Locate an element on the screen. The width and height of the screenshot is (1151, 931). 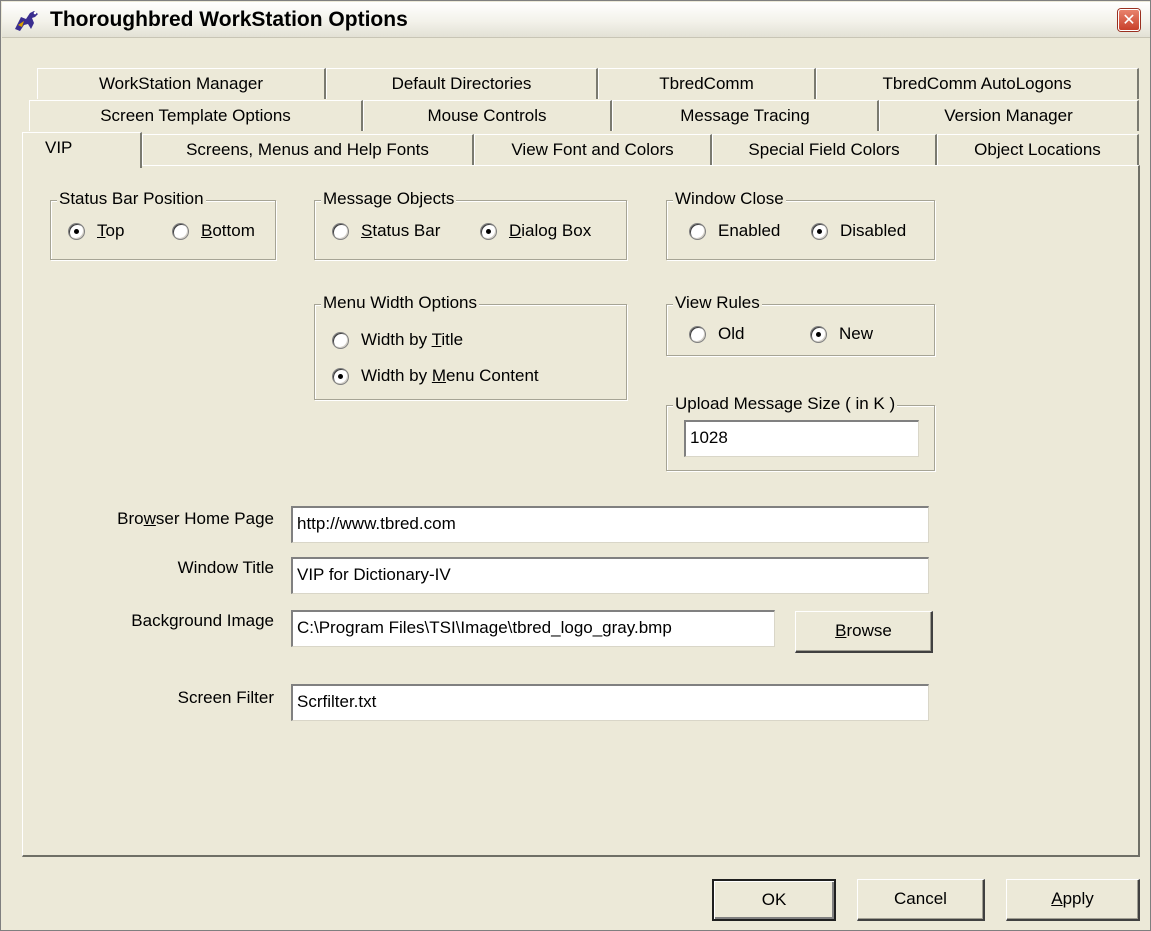
apply-button: Apply is located at coordinates (1073, 900).